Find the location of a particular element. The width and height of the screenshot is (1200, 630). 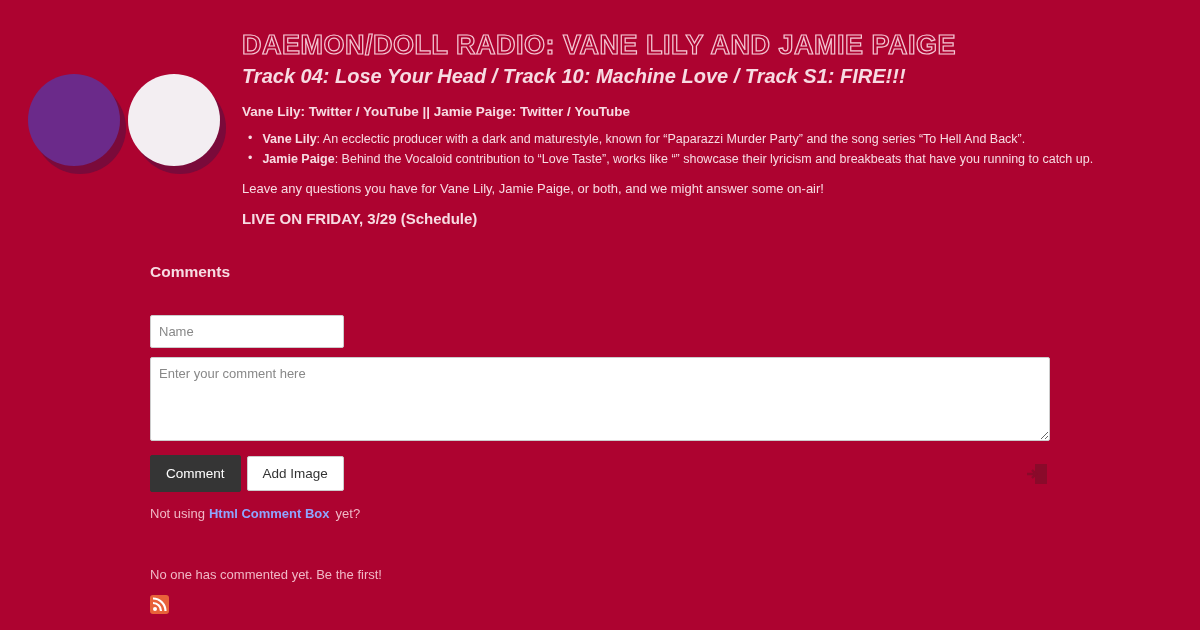

comment-field: Enter your comment here is located at coordinates (600, 399).